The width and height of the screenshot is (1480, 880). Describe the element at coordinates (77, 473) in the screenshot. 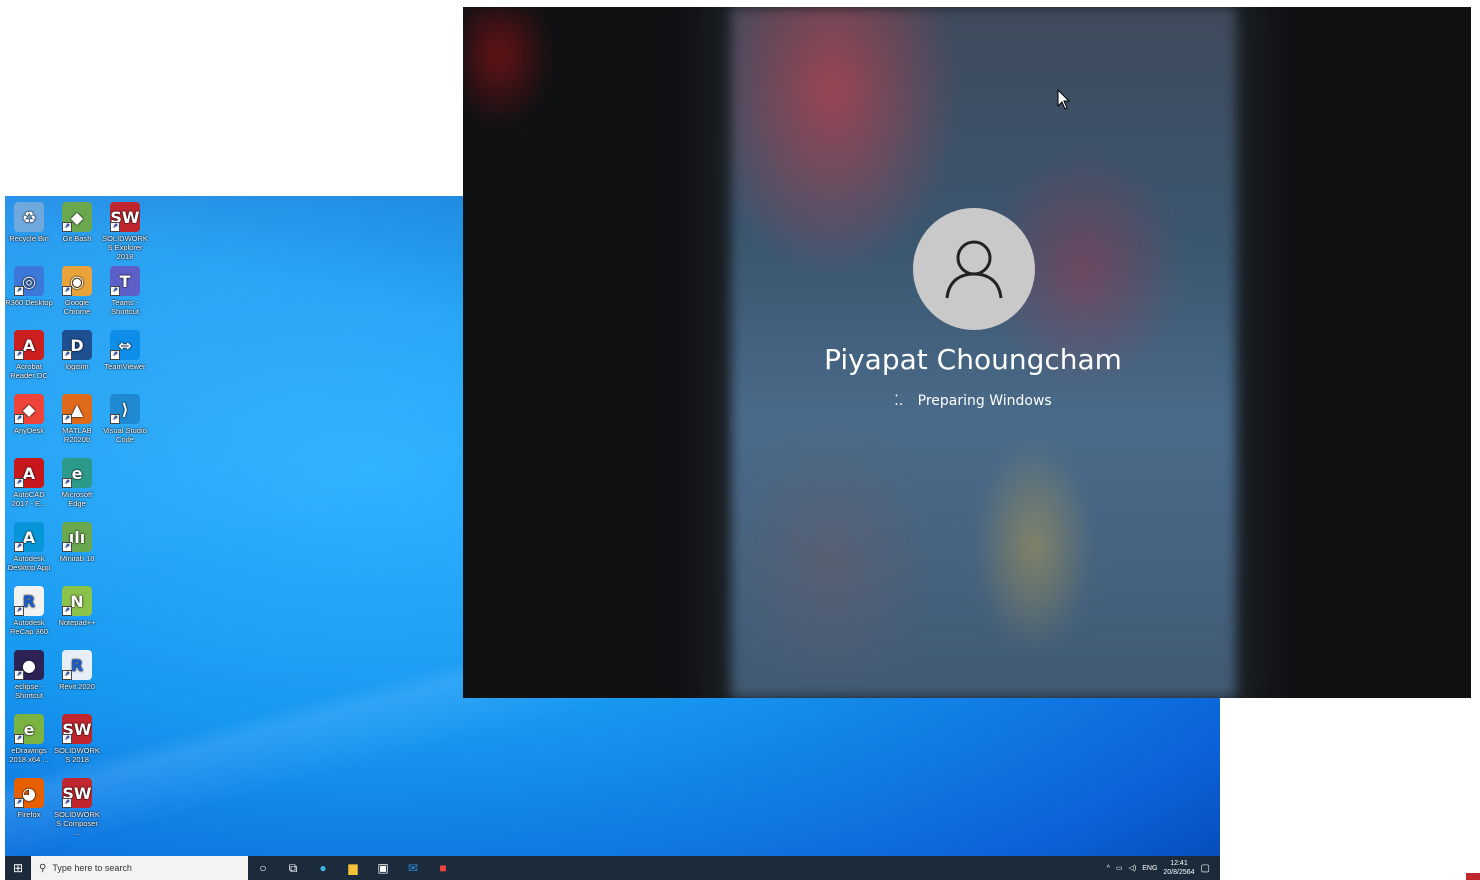

I see `edge-icon: e ↗` at that location.